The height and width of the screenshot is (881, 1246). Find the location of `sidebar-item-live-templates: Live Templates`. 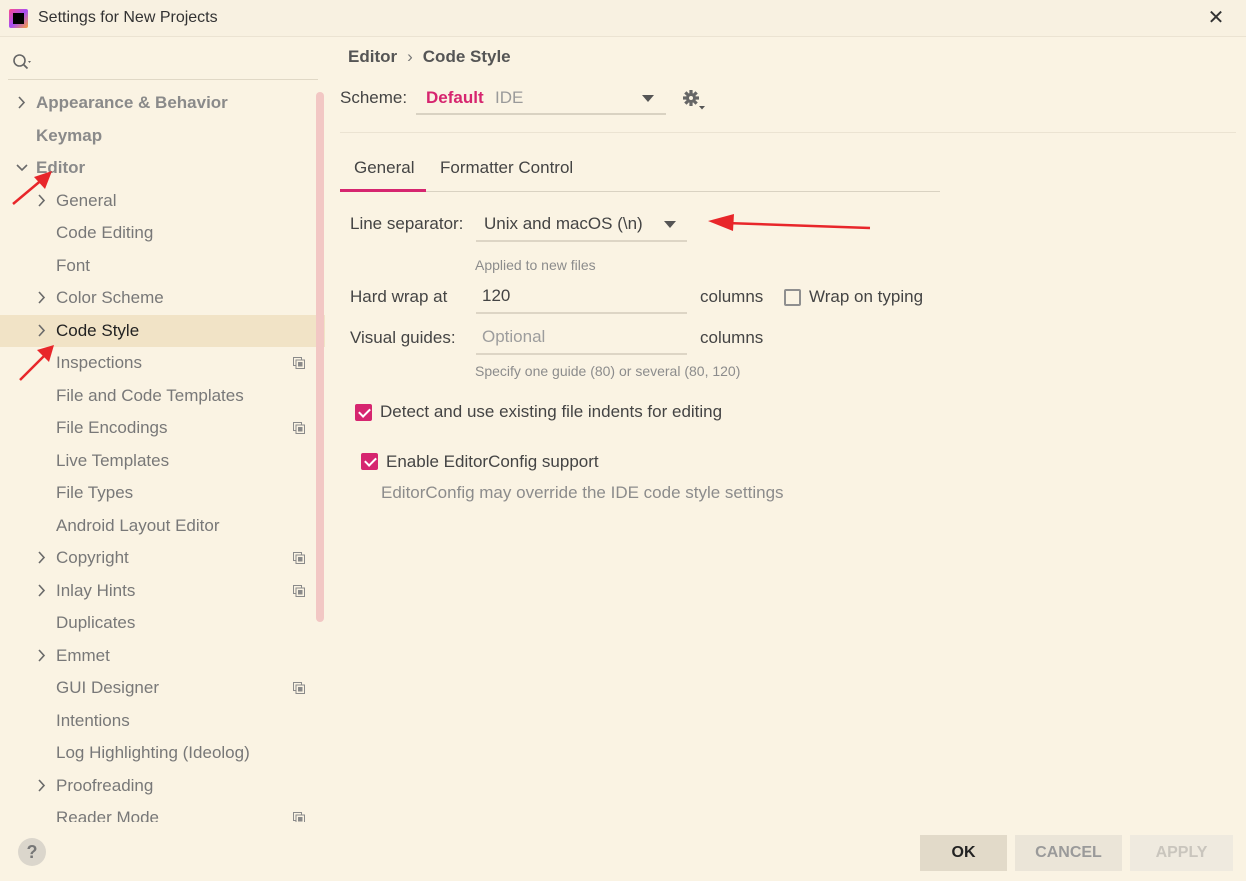

sidebar-item-live-templates: Live Templates is located at coordinates (162, 461).